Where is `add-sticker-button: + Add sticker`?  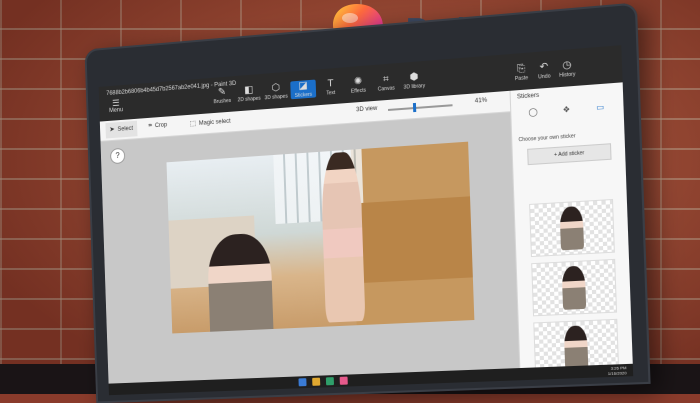
add-sticker-button: + Add sticker is located at coordinates (569, 154).